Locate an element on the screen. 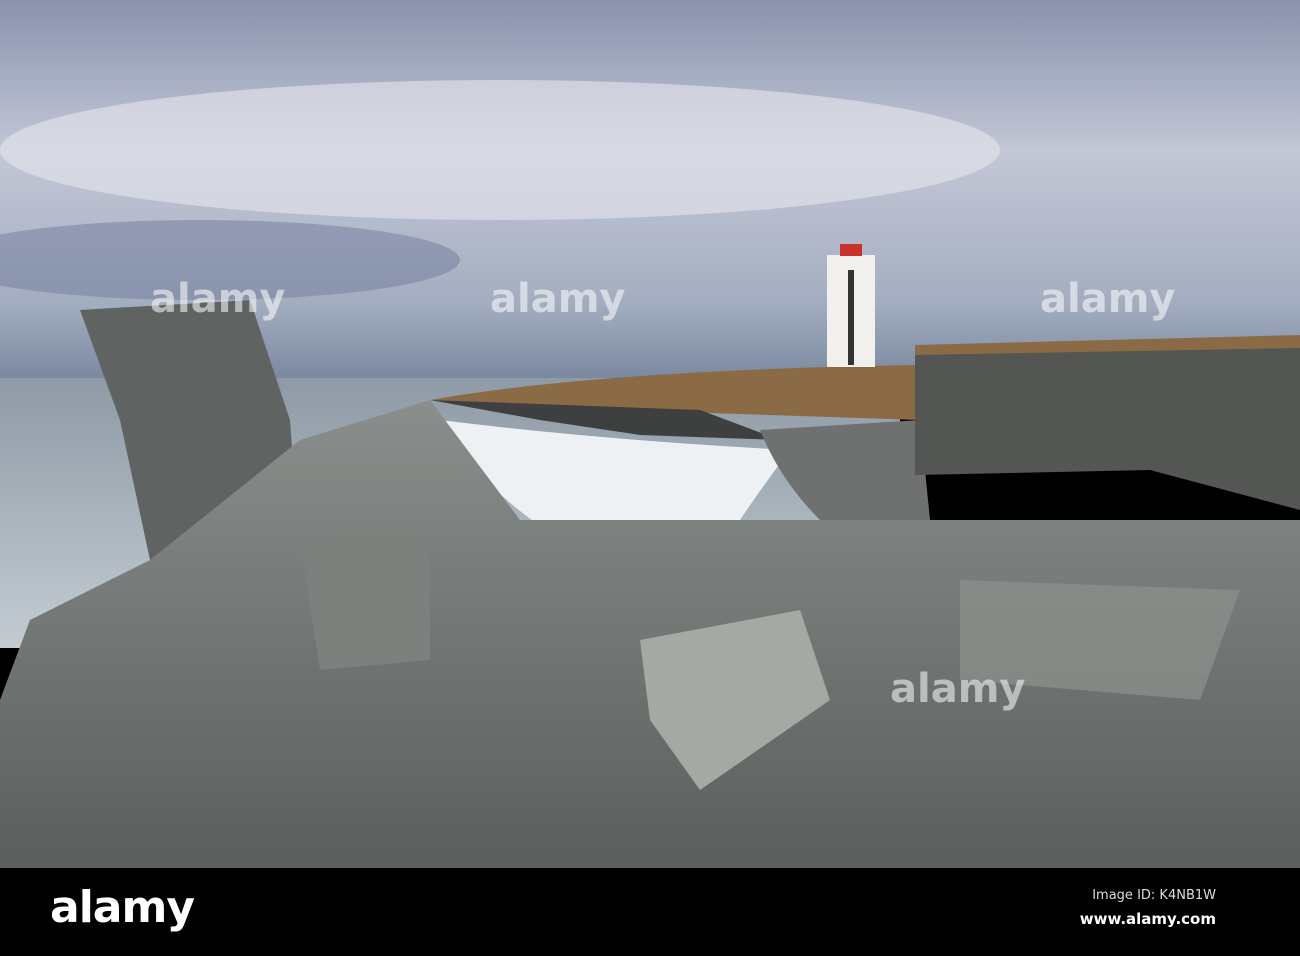 The height and width of the screenshot is (956, 1300). lighthouse is located at coordinates (851, 305).